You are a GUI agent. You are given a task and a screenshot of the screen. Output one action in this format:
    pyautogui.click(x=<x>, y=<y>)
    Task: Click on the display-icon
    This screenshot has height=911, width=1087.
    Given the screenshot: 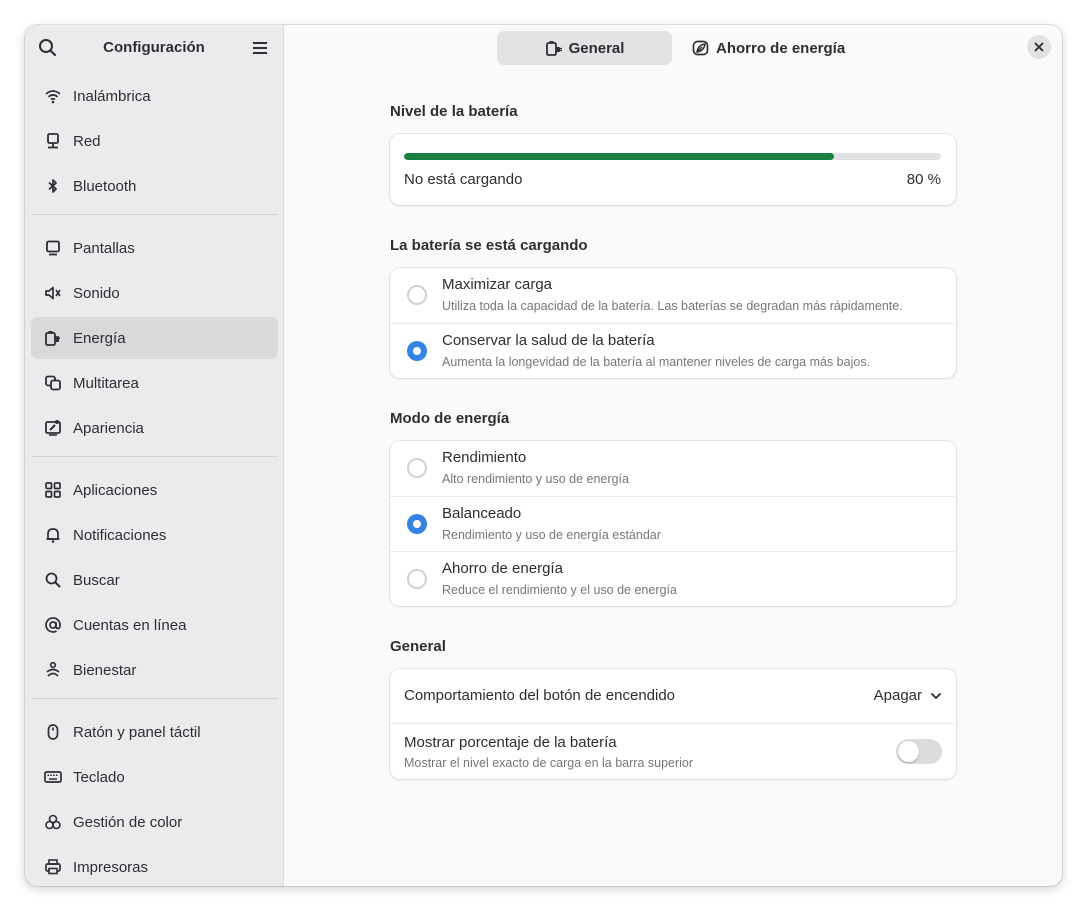 What is the action you would take?
    pyautogui.click(x=53, y=248)
    